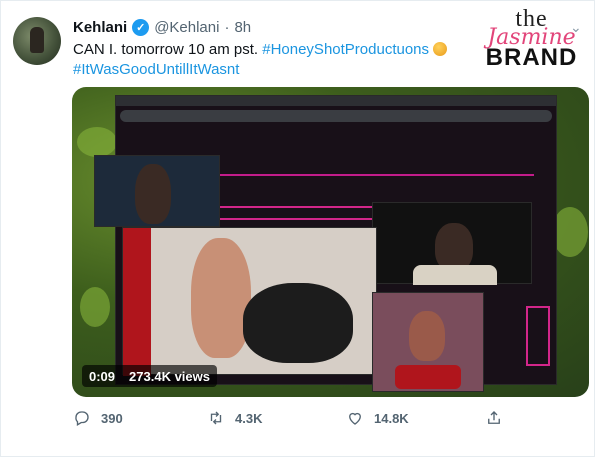 The height and width of the screenshot is (457, 595). Describe the element at coordinates (531, 57) in the screenshot. I see `watermark-brand: BRAND` at that location.